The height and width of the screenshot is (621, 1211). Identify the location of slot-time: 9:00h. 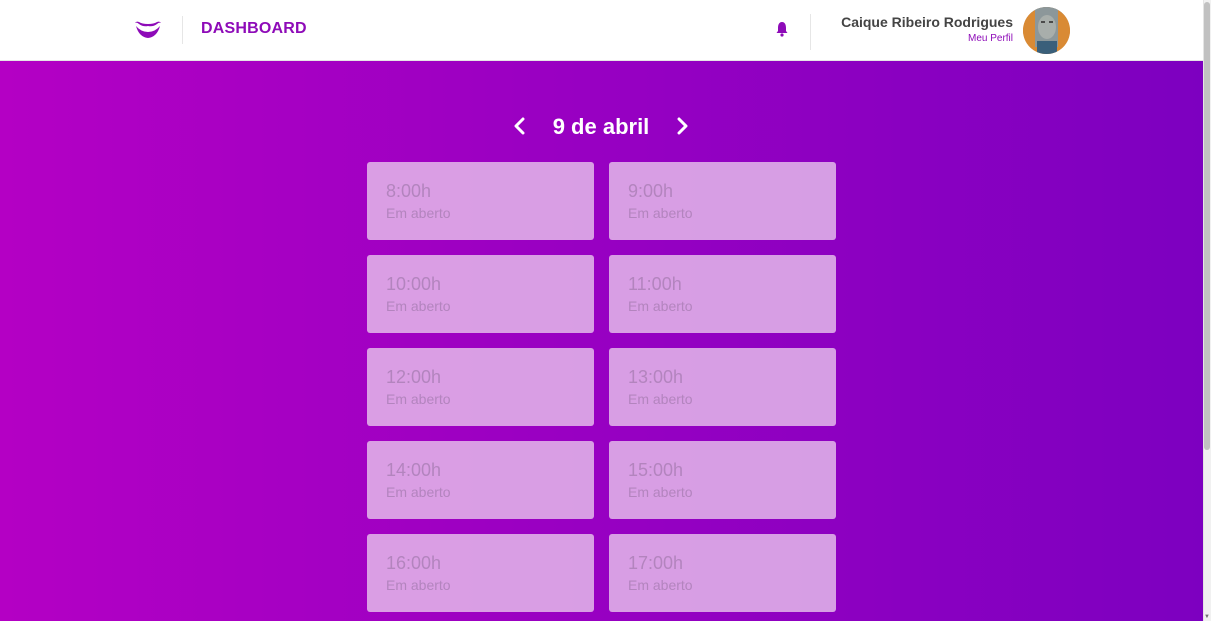
(651, 191).